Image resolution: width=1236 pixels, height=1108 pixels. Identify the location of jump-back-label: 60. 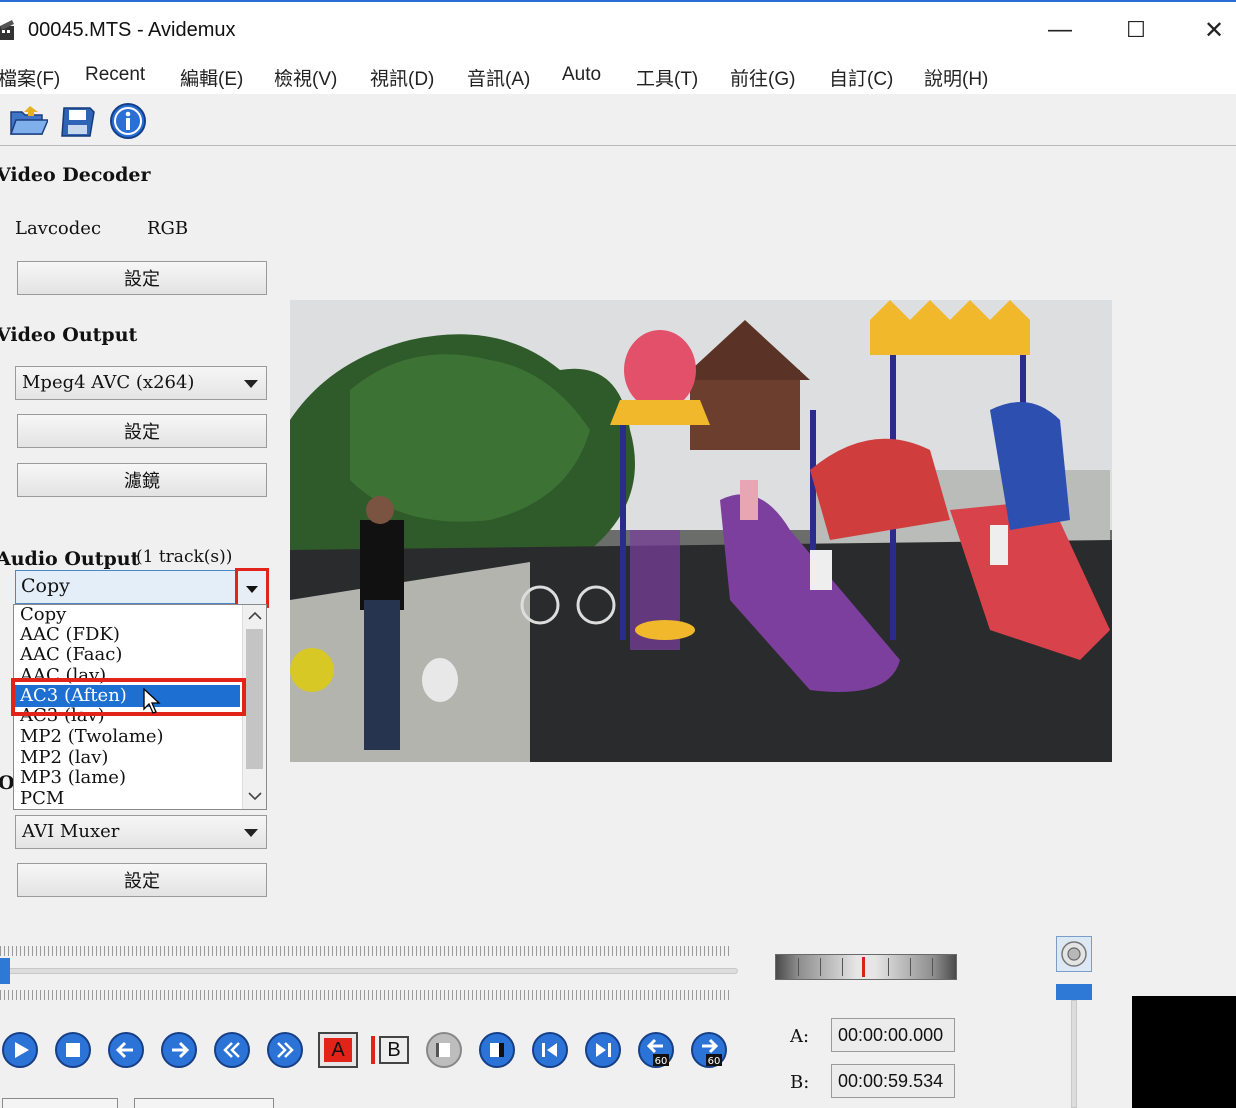
(661, 1061).